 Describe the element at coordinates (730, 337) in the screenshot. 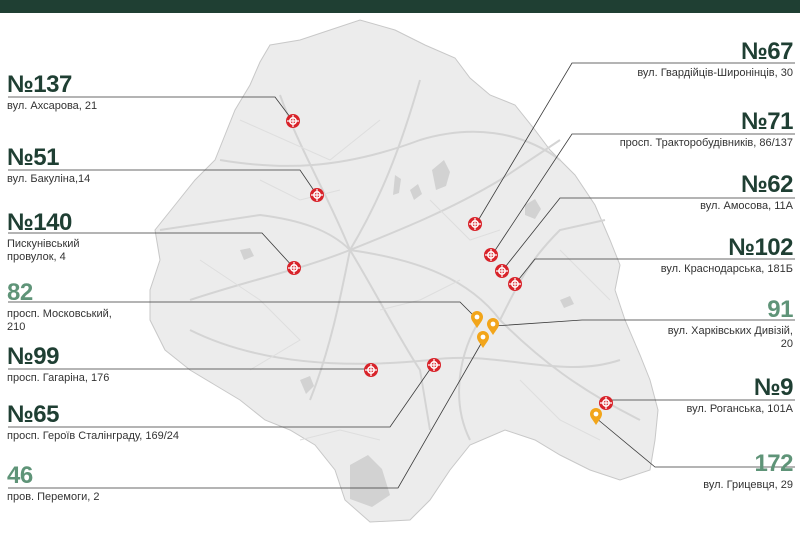

I see `location-address: вул. Харківських Дивізій, 20` at that location.